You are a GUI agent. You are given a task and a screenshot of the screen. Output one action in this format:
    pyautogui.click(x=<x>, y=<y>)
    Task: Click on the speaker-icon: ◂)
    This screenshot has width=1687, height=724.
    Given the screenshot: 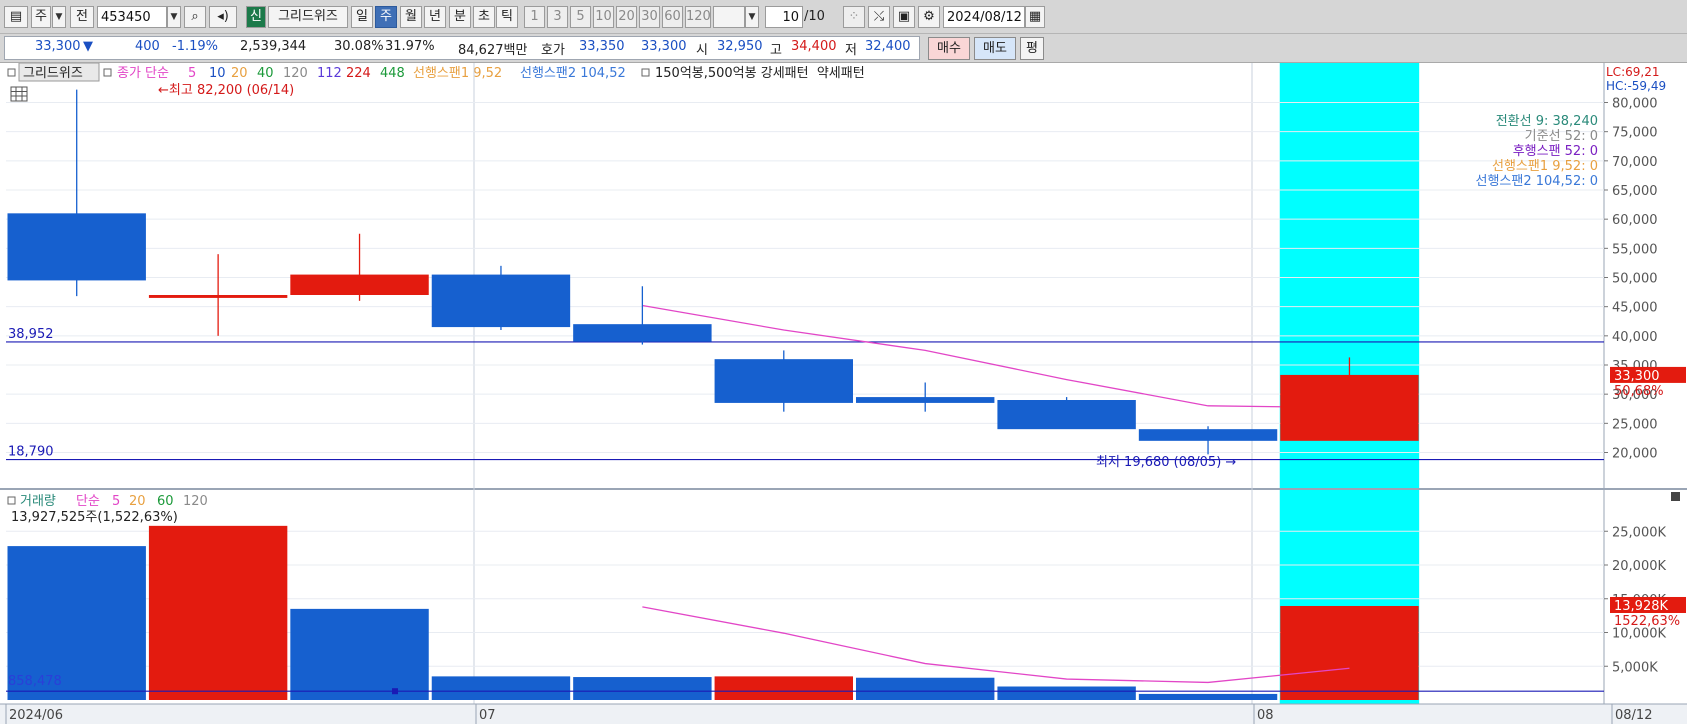 What is the action you would take?
    pyautogui.click(x=223, y=17)
    